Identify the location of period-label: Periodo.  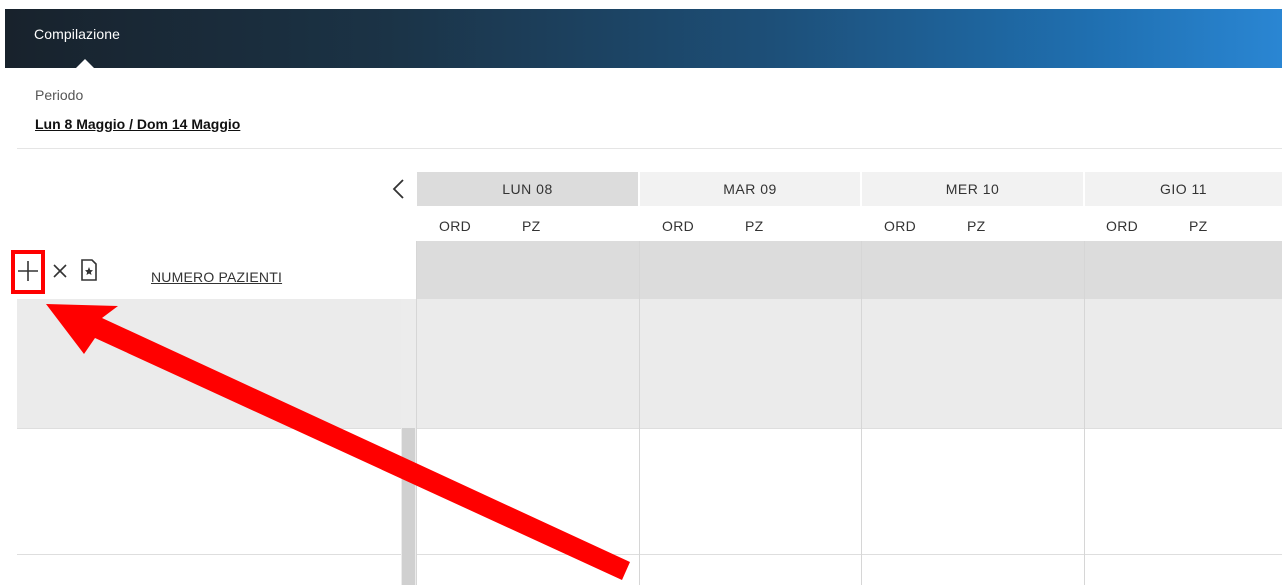
(59, 95).